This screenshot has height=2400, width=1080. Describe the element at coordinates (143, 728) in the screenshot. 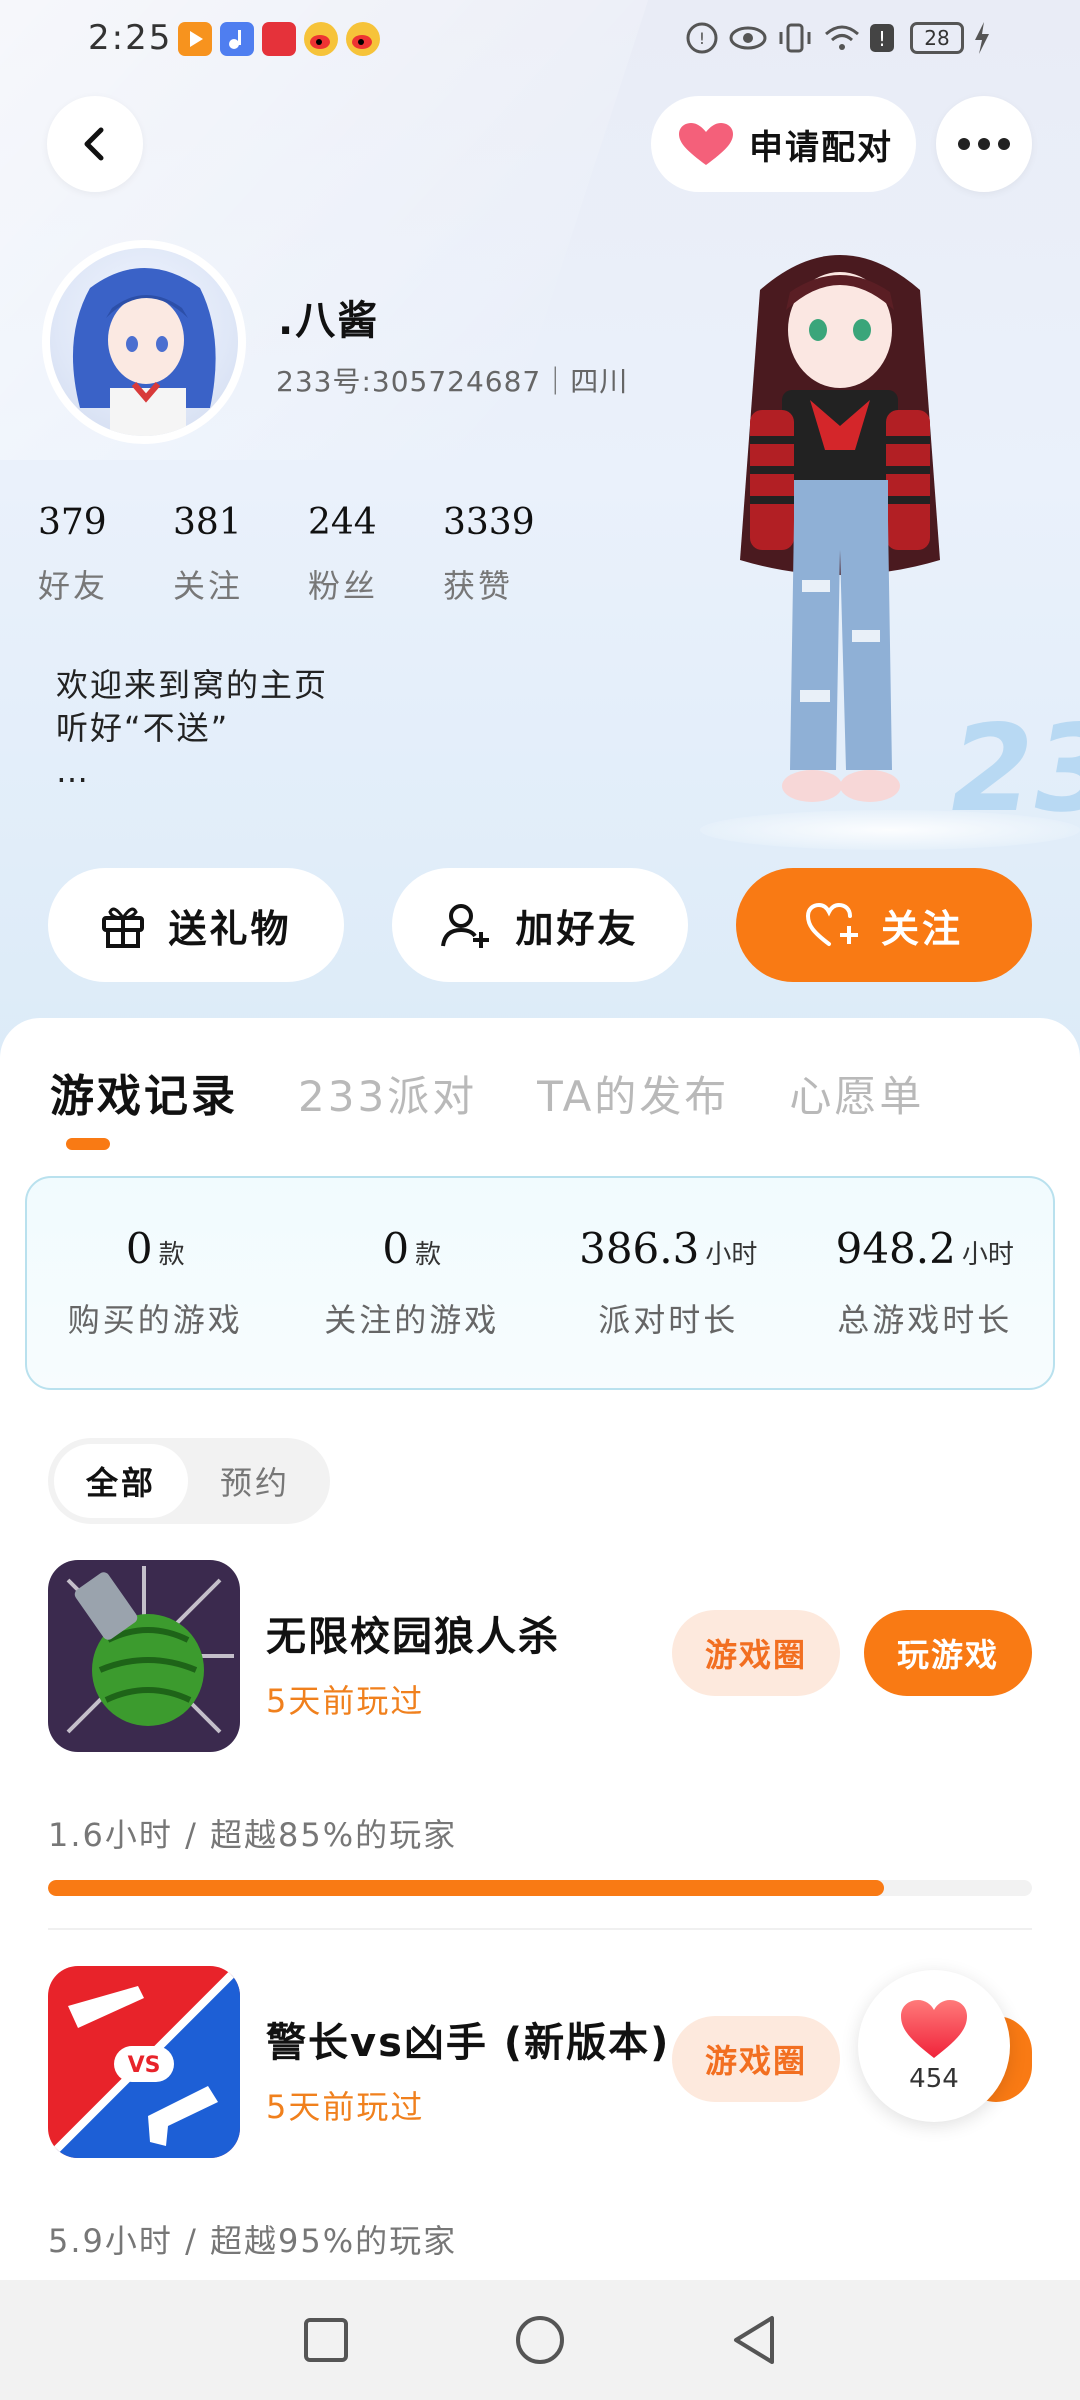

I see `bio-line: 听好“不送”` at that location.